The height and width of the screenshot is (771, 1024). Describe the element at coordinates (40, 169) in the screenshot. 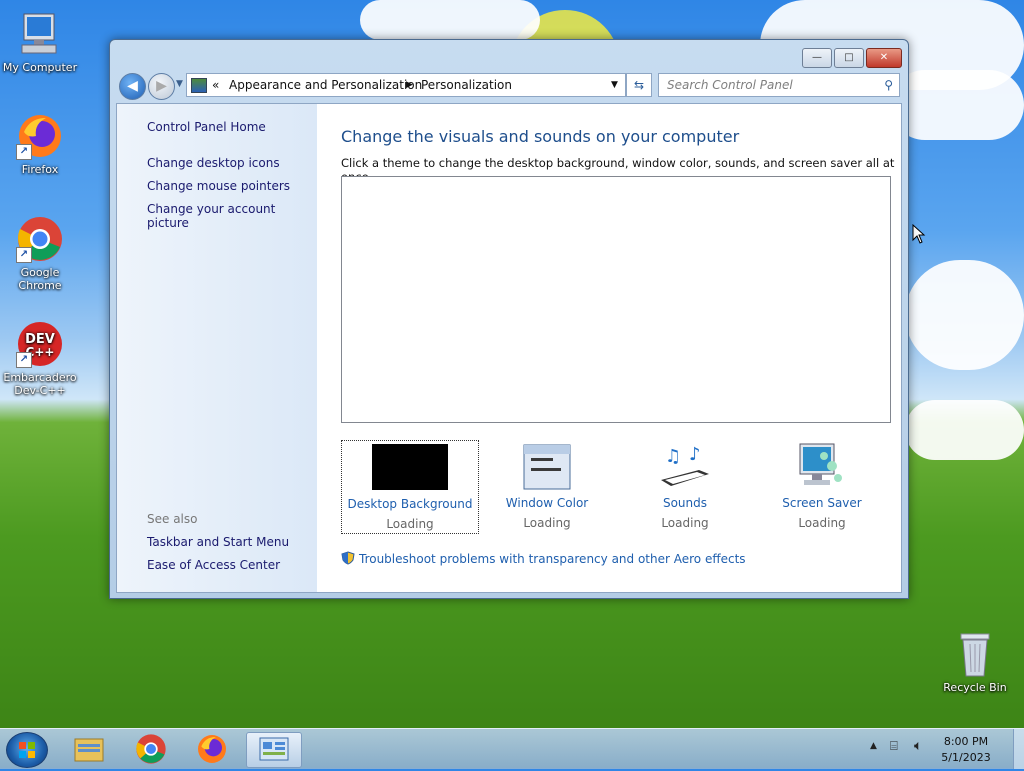

I see `desktop-icon-label: Firefox` at that location.